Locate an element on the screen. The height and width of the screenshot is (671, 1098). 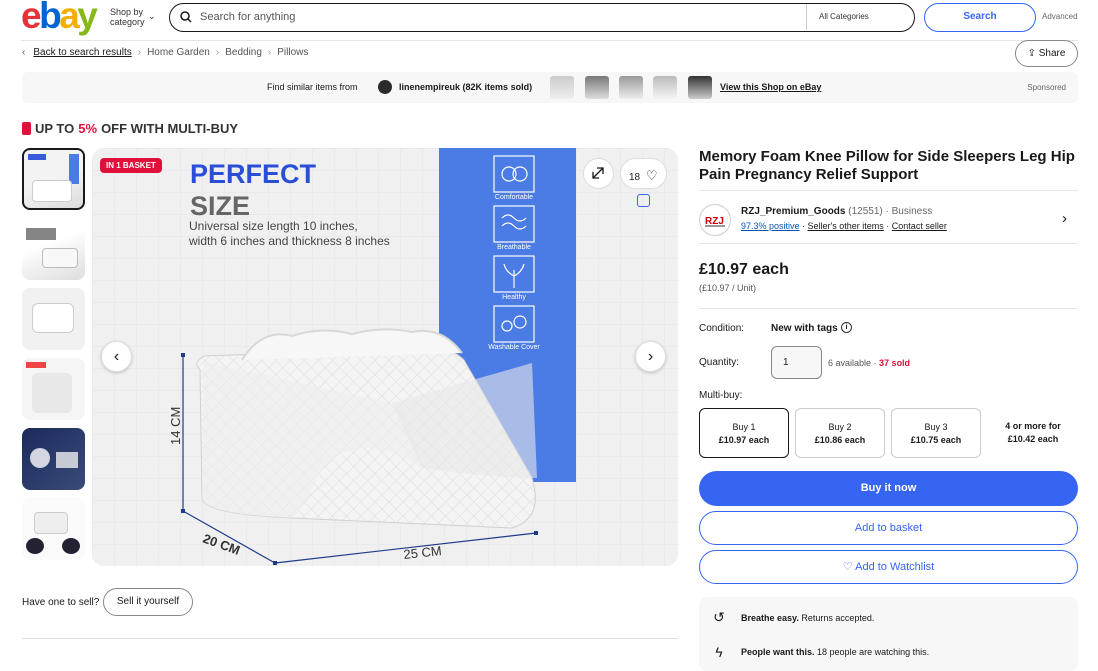
availability: 6 available · 37 sold is located at coordinates (869, 363).